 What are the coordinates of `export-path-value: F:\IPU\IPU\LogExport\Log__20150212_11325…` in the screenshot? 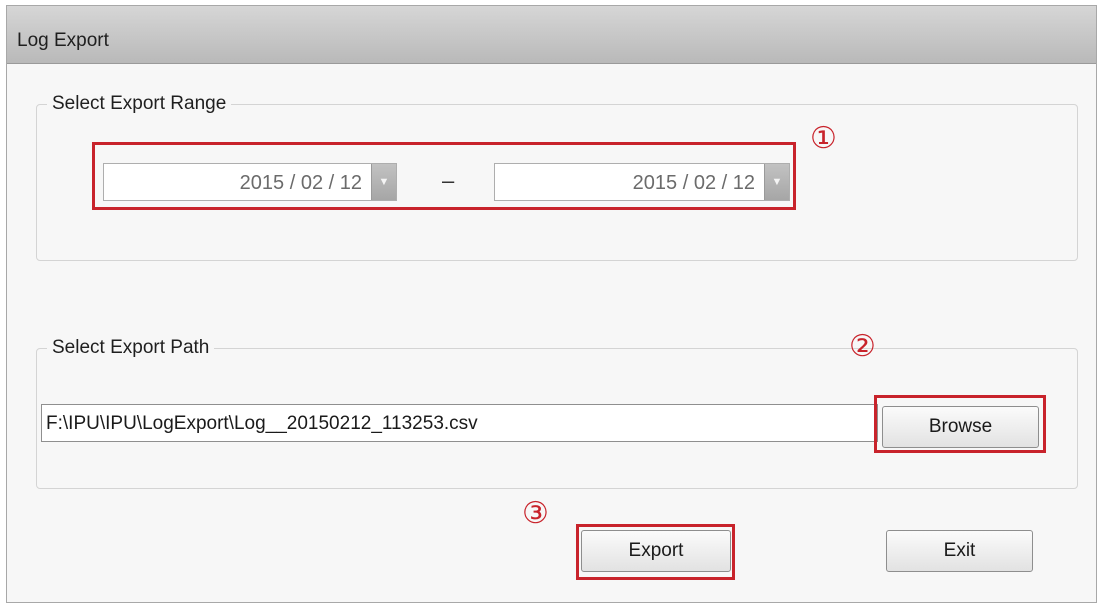 It's located at (262, 423).